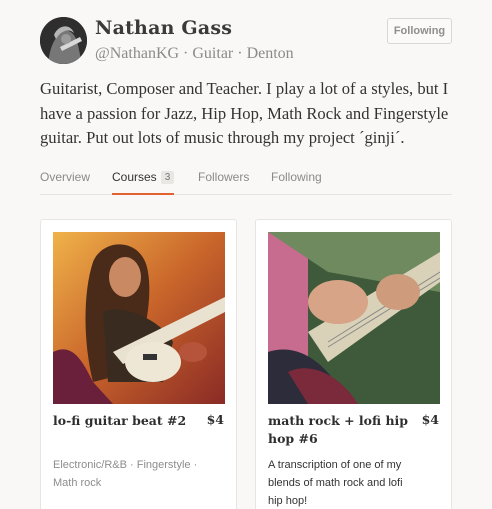  Describe the element at coordinates (354, 318) in the screenshot. I see `guitar-closeup-photo-icon` at that location.